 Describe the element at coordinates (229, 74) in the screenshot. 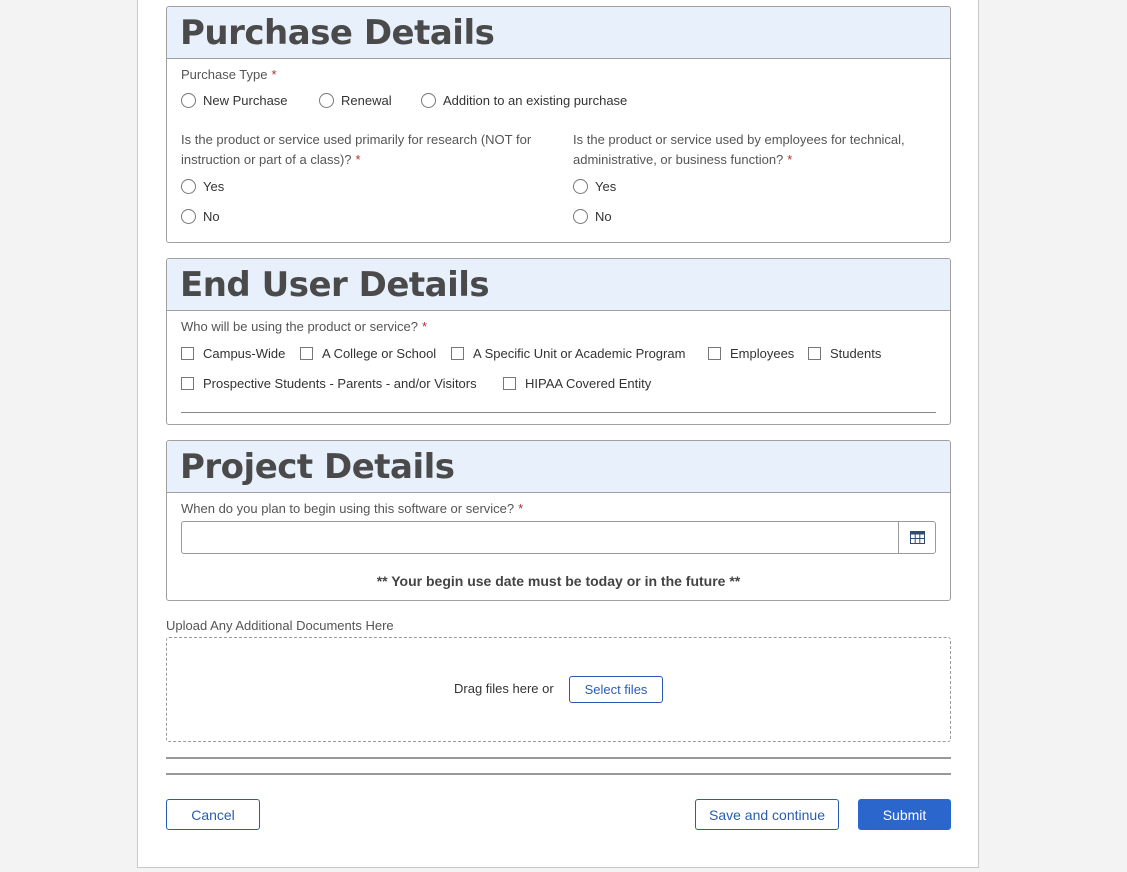

I see `purchase-type-label: Purchase Type *` at that location.